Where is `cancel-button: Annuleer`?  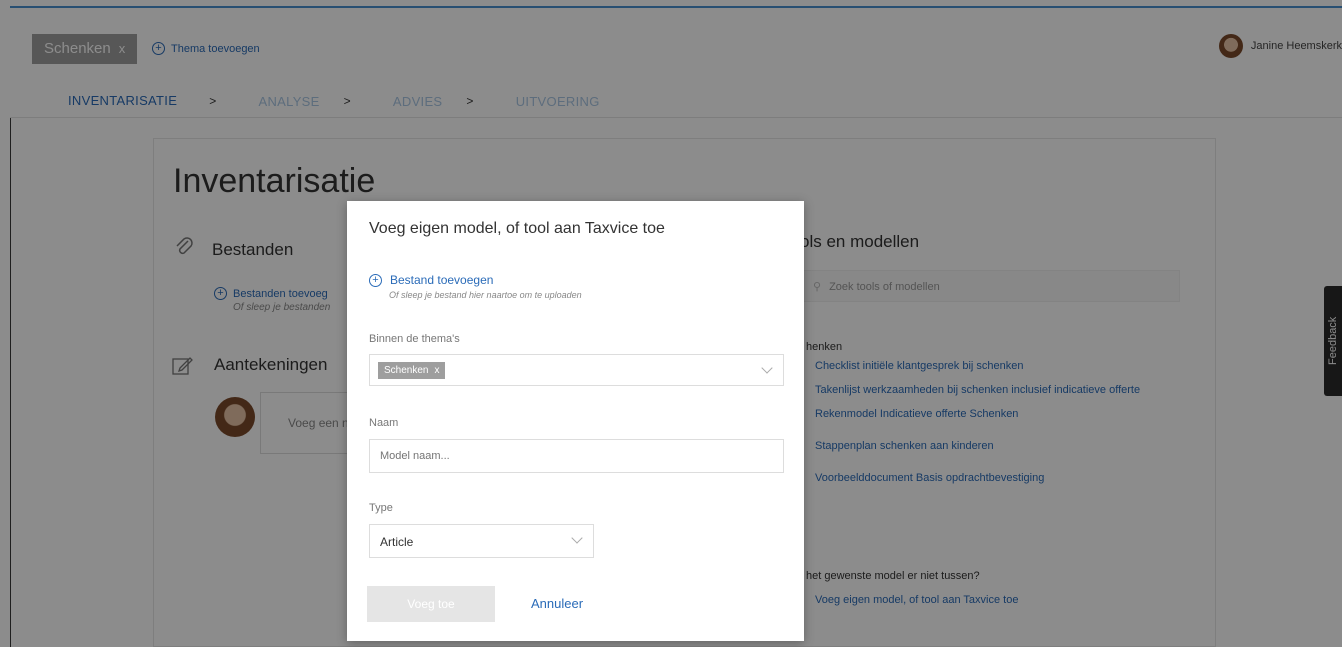 cancel-button: Annuleer is located at coordinates (557, 603).